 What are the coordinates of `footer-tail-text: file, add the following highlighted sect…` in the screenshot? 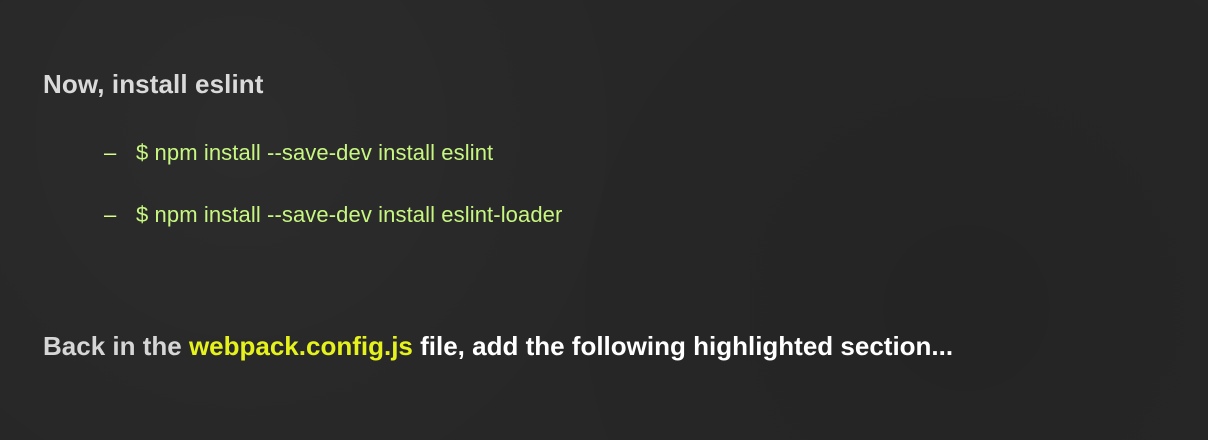 It's located at (683, 346).